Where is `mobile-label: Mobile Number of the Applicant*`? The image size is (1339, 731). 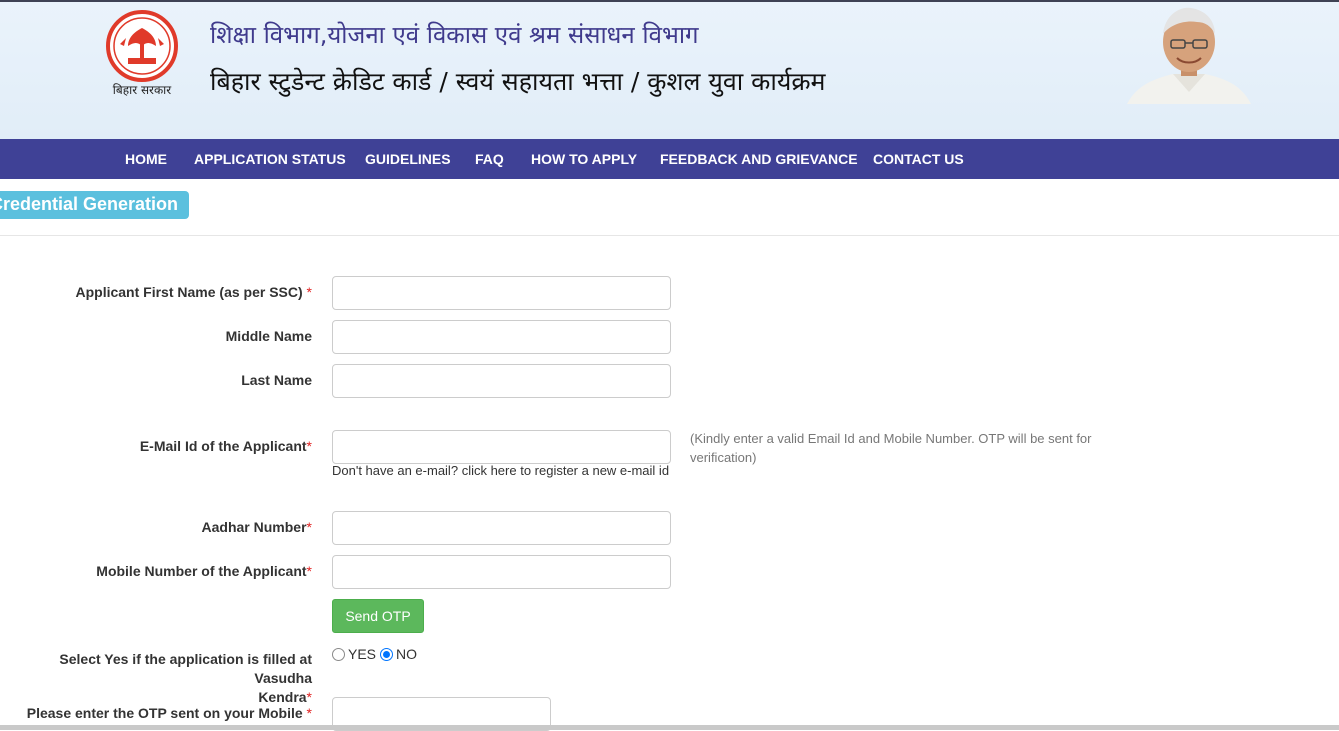
mobile-label: Mobile Number of the Applicant* is located at coordinates (204, 571).